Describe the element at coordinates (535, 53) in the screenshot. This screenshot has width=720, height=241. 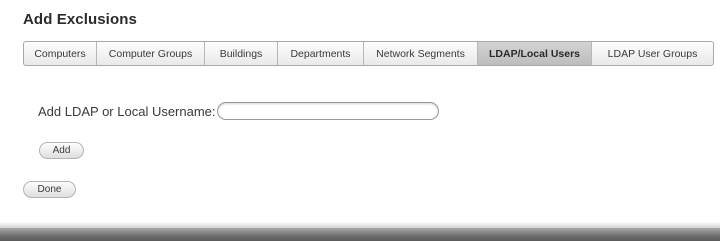
I see `tab-ldap-local-users: LDAP/Local Users` at that location.